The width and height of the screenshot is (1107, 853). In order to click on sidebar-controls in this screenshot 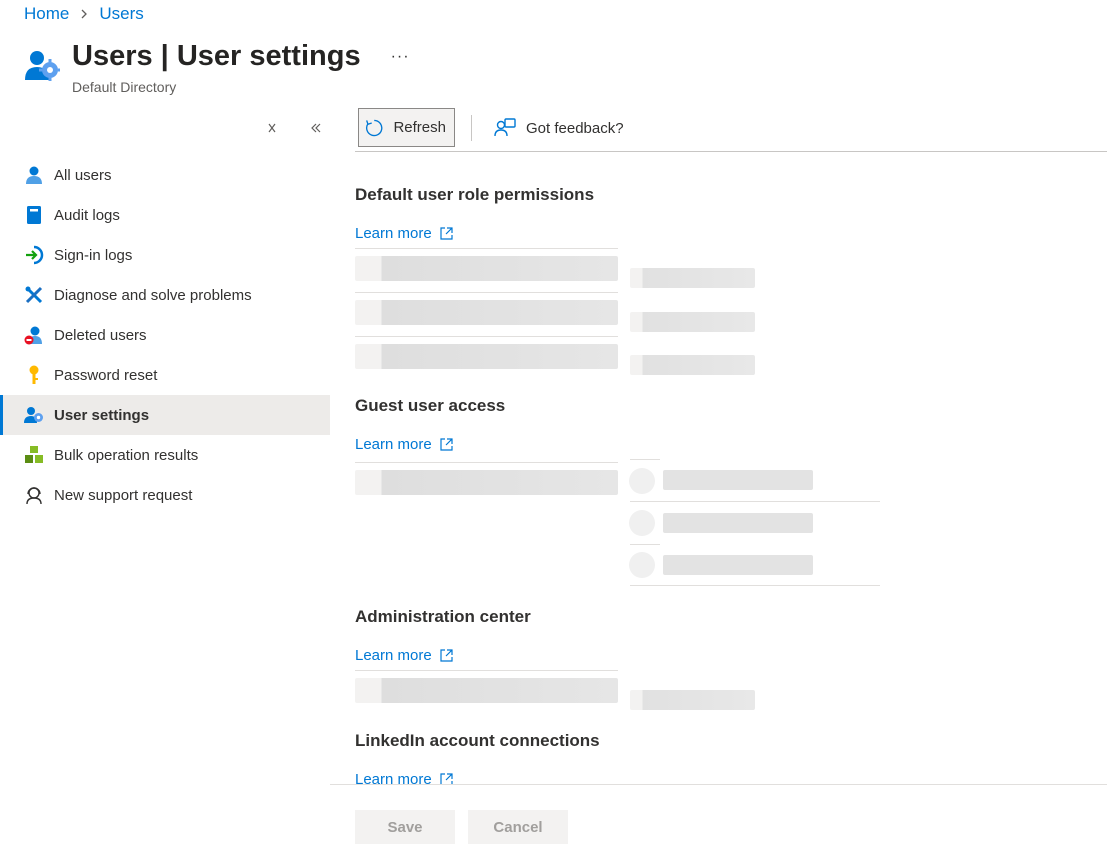, I will do `click(294, 128)`.